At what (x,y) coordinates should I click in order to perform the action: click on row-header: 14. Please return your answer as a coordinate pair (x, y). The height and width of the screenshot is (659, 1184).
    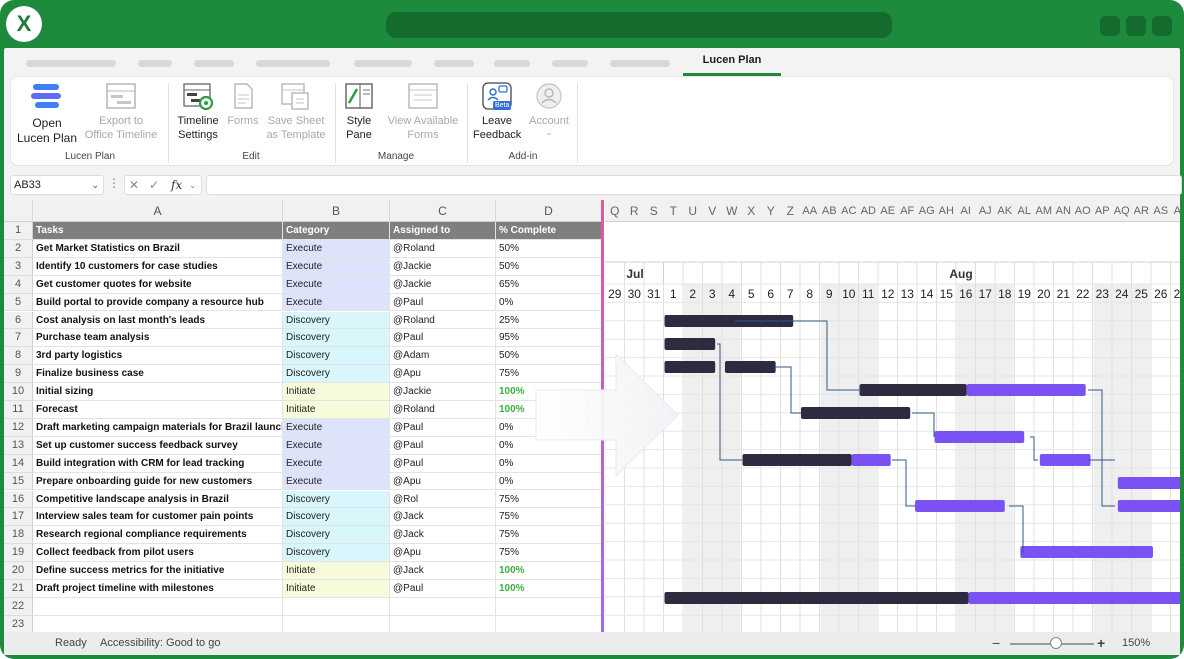
    Looking at the image, I should click on (18, 463).